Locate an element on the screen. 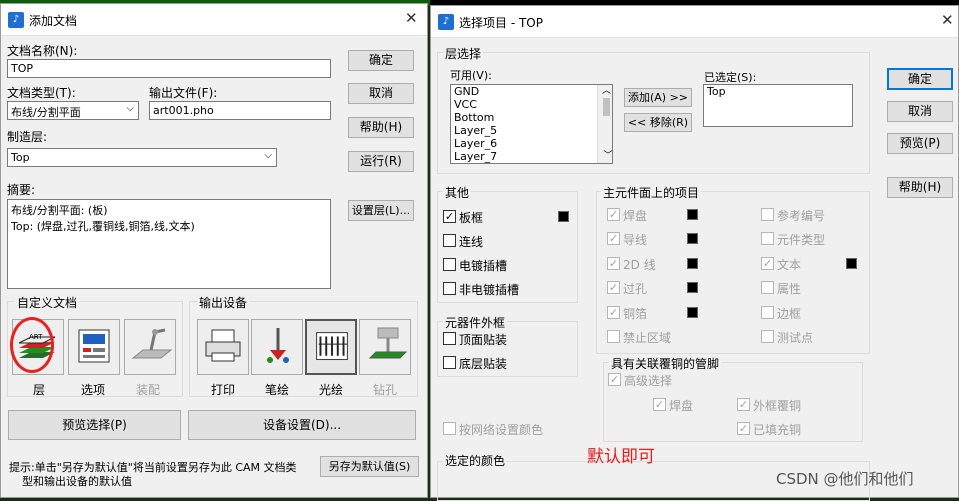  list-item: Layer_5 is located at coordinates (531, 130).